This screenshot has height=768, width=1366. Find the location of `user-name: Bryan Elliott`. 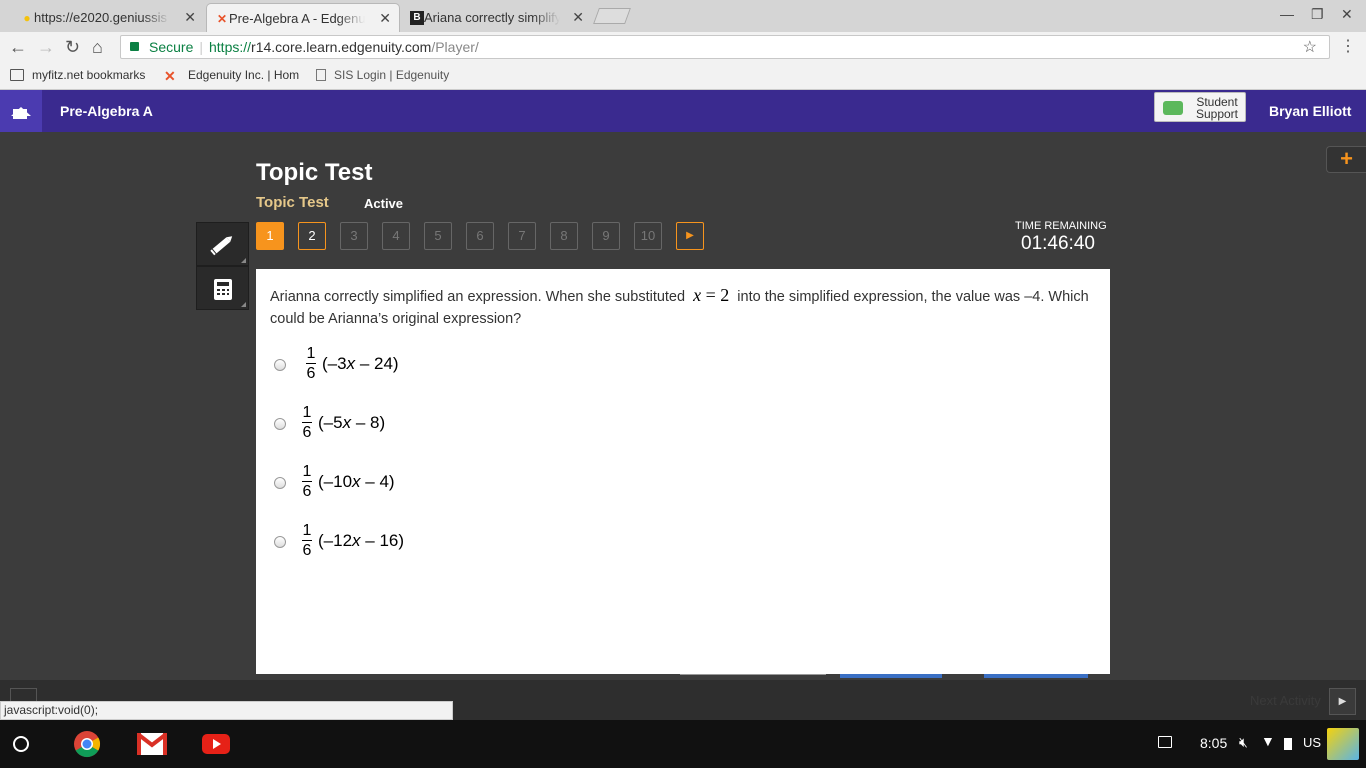

user-name: Bryan Elliott is located at coordinates (1310, 111).